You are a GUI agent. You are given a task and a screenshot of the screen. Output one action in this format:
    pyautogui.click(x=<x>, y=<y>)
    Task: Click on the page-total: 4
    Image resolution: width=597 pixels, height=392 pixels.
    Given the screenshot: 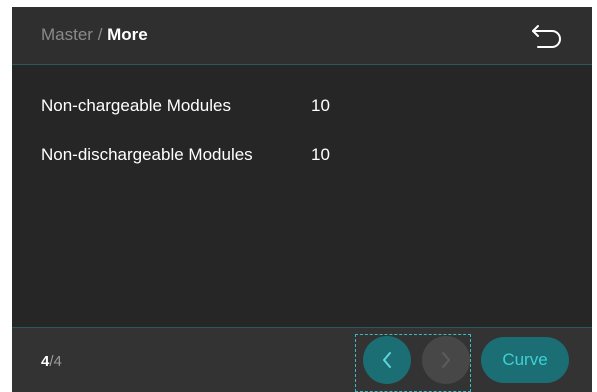 What is the action you would take?
    pyautogui.click(x=57, y=361)
    